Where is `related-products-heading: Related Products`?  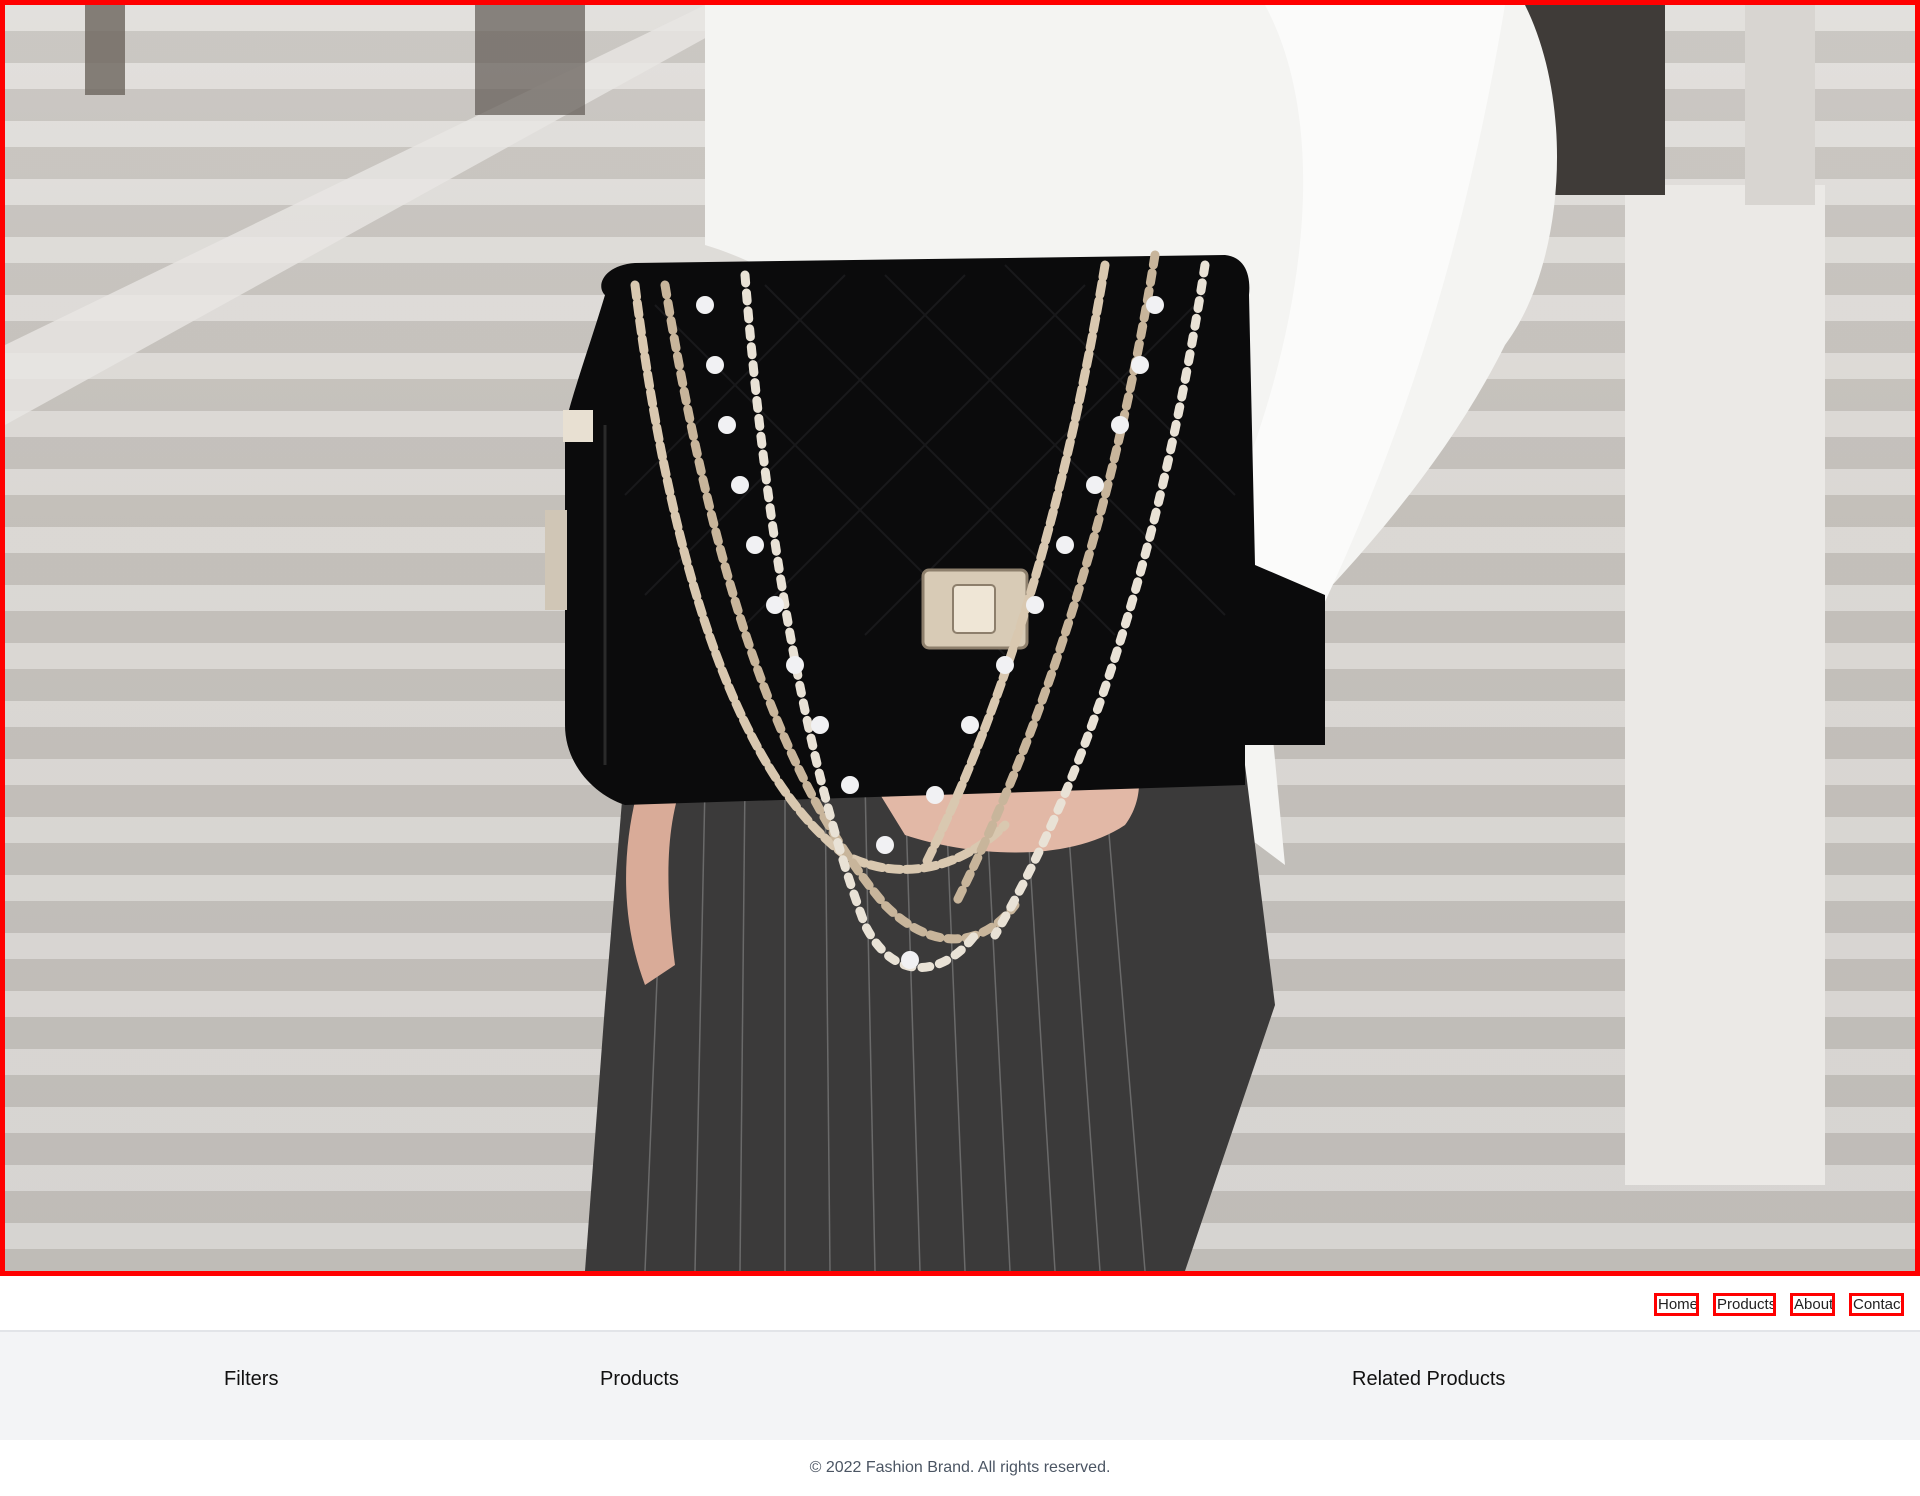 related-products-heading: Related Products is located at coordinates (1429, 1379).